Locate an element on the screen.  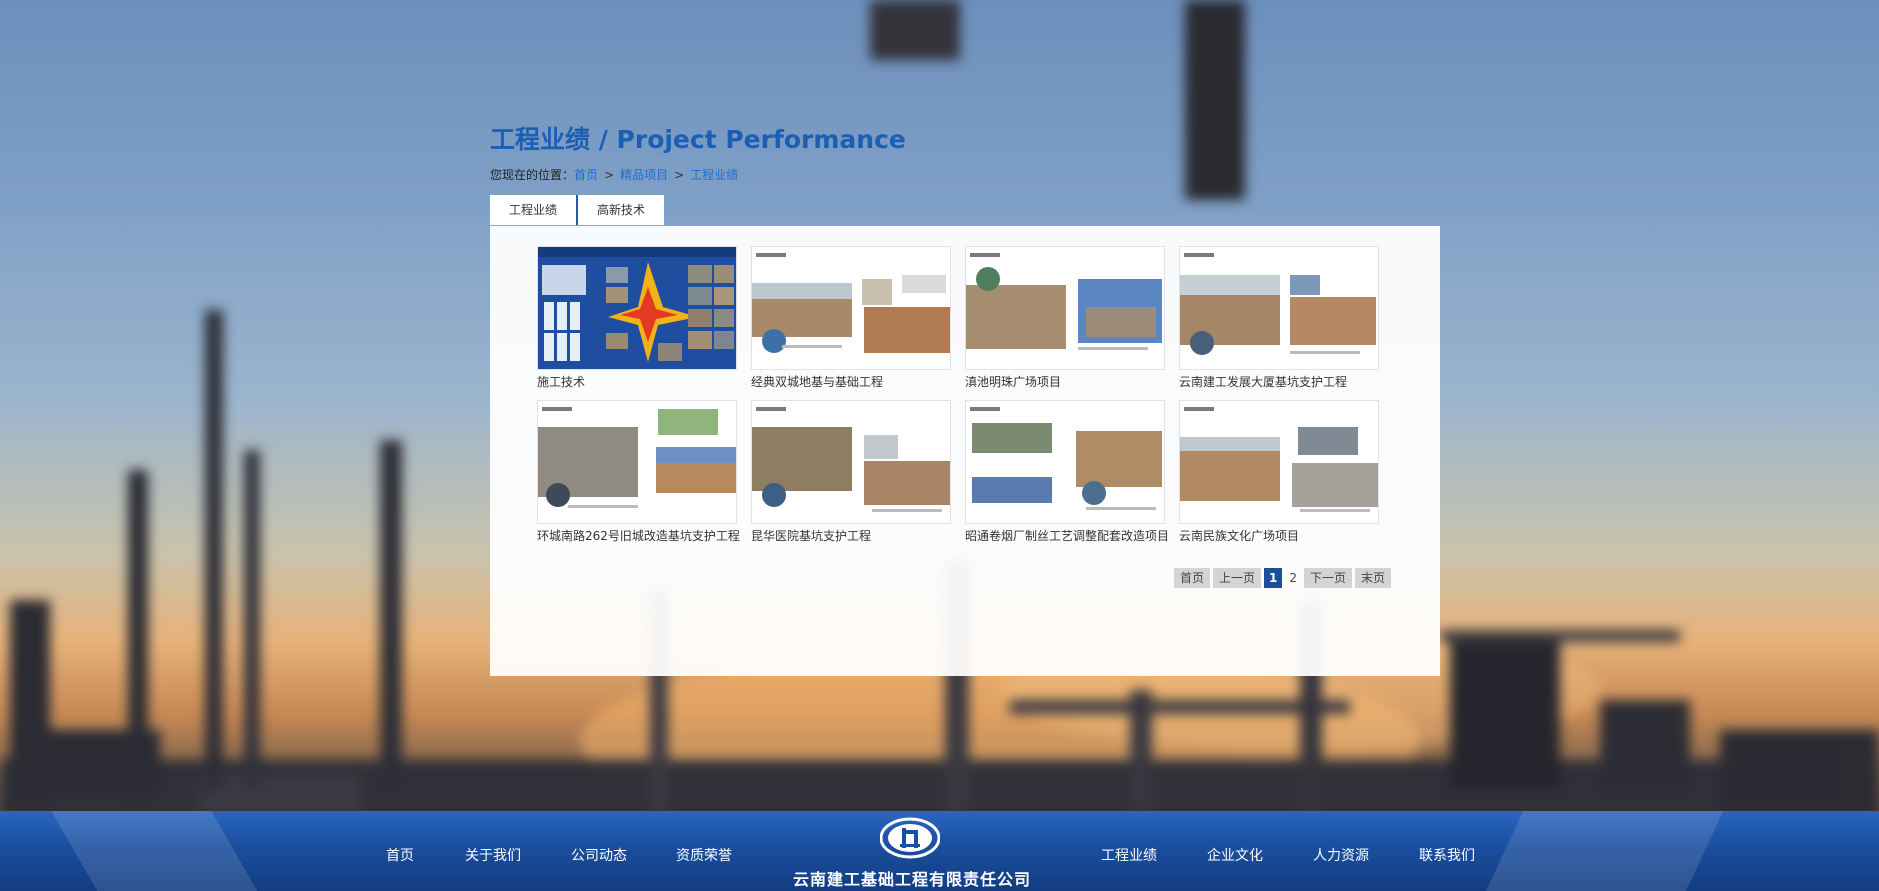
page-title: 工程业绩 / Project Performance is located at coordinates (698, 139).